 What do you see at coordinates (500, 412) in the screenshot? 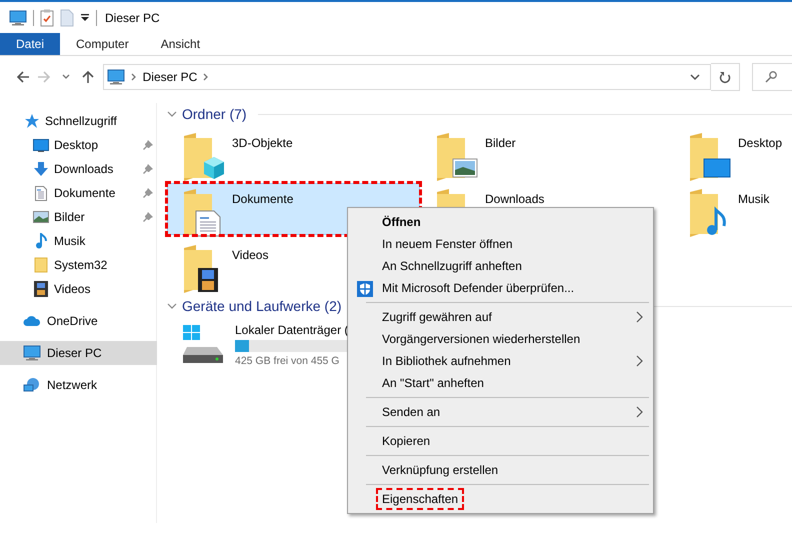
I see `menu-item: Senden an` at bounding box center [500, 412].